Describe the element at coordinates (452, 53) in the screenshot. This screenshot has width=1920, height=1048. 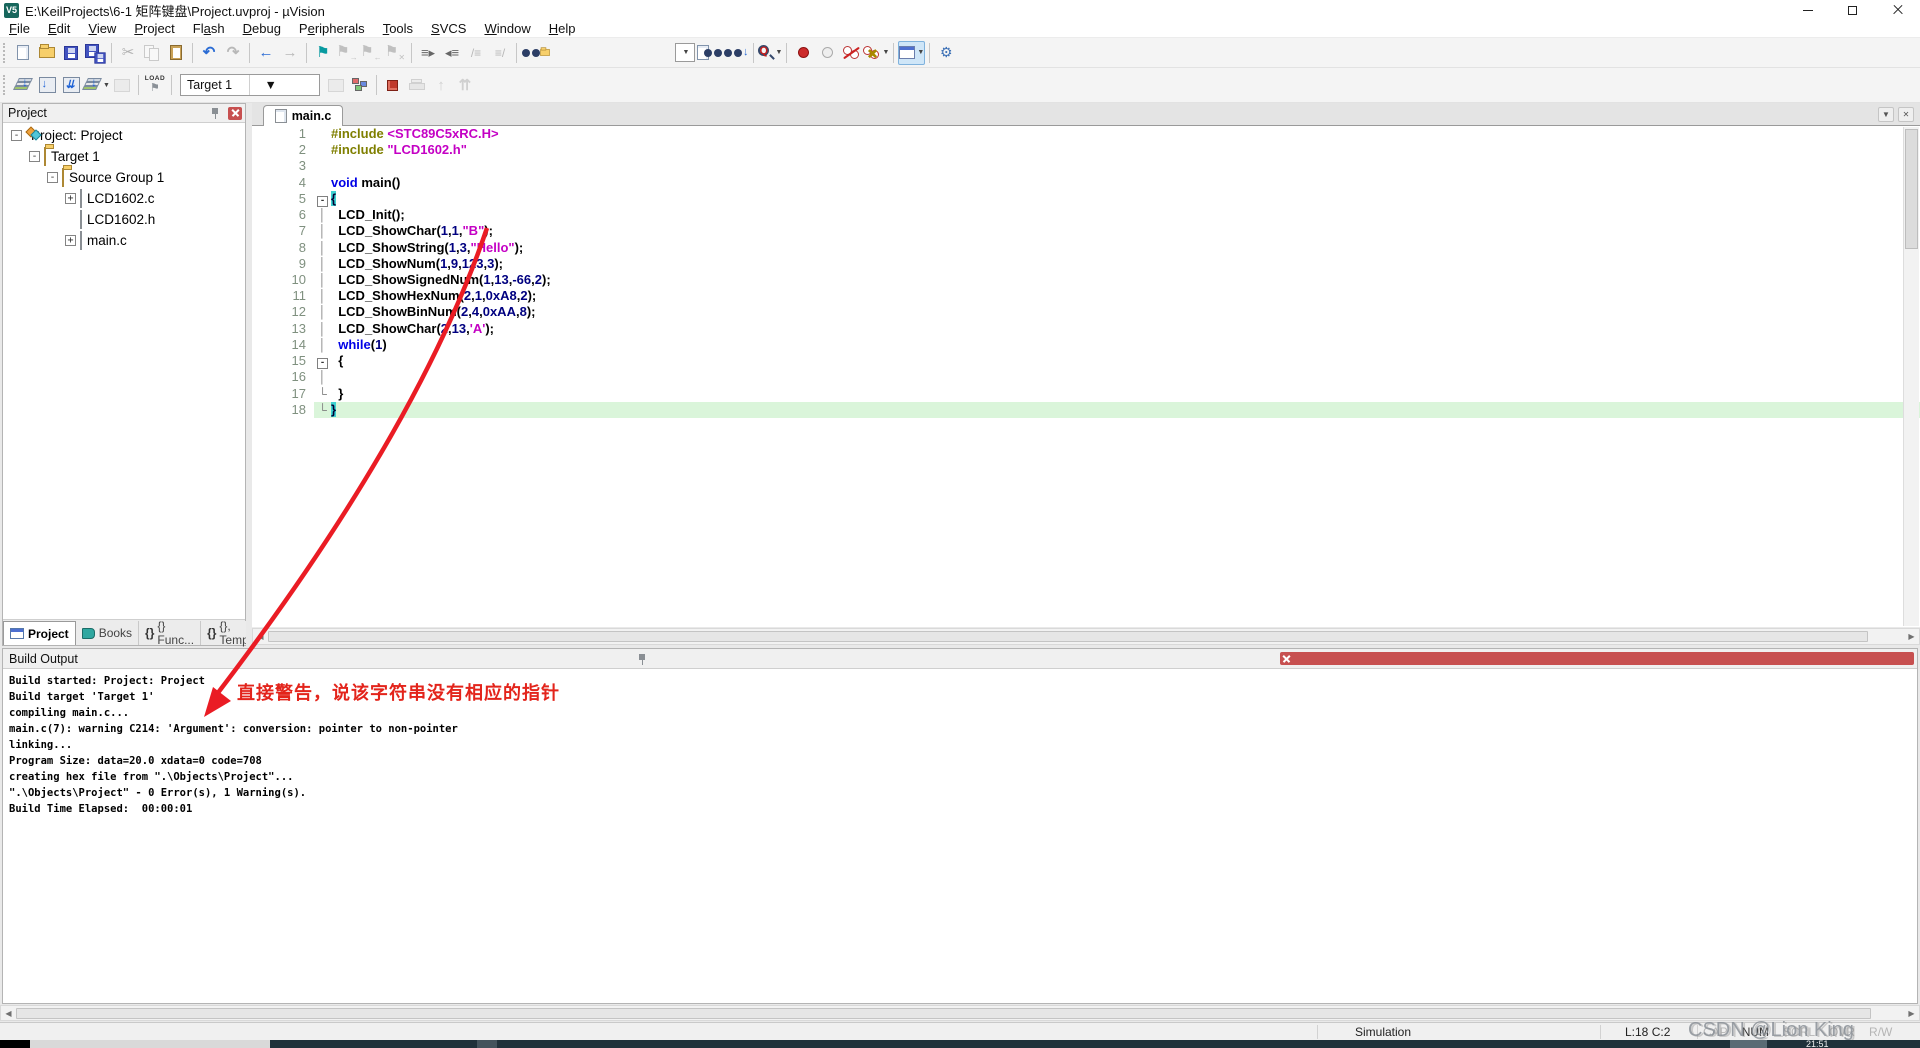
I see `unindent-button: ◂≡` at that location.